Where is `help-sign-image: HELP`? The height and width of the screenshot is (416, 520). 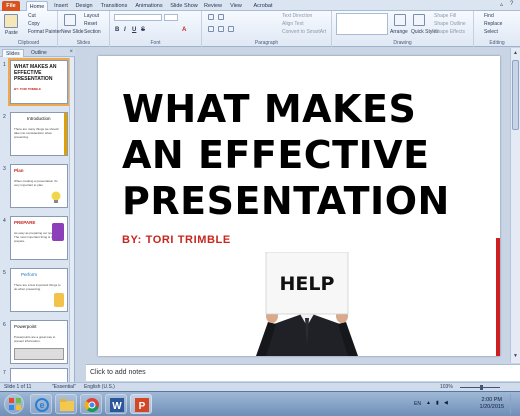
help-sign-image: HELP is located at coordinates (307, 304).